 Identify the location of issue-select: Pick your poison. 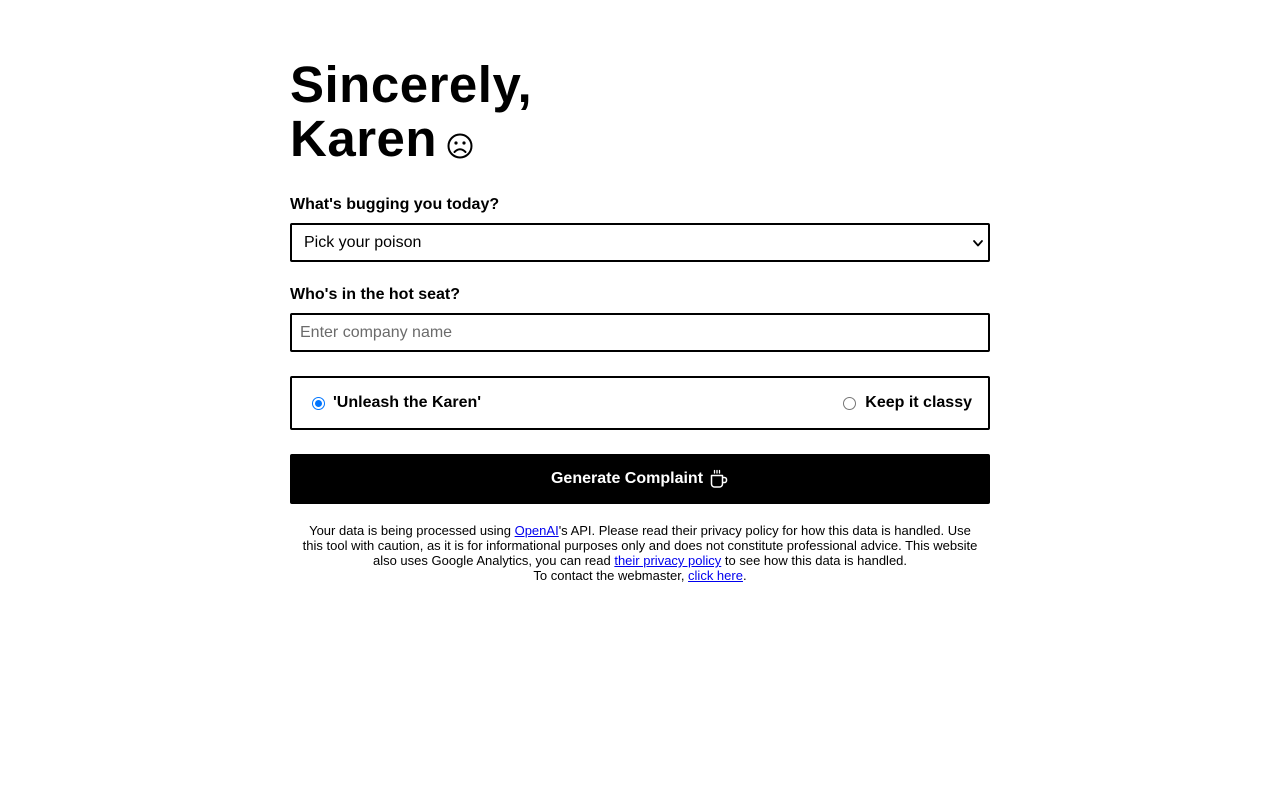
(640, 242).